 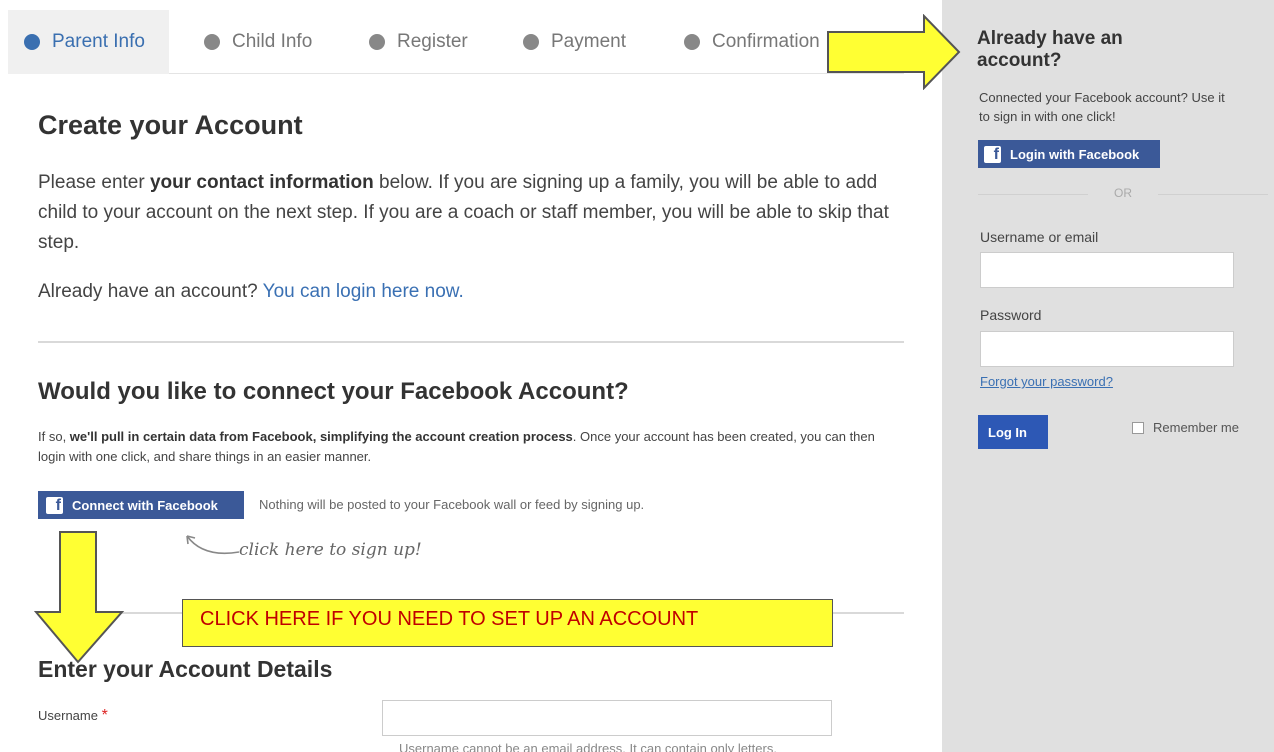 What do you see at coordinates (1050, 49) in the screenshot?
I see `sidebar-title: Already have an account?` at bounding box center [1050, 49].